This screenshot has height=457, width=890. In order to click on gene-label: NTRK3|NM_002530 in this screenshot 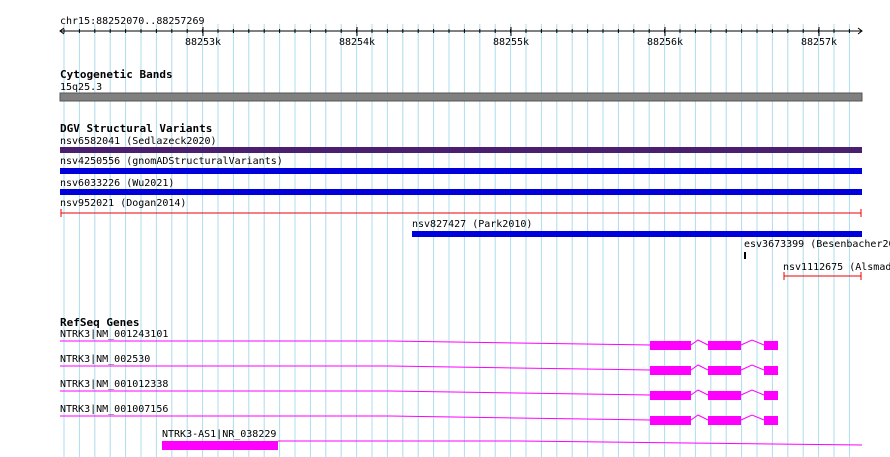, I will do `click(105, 359)`.